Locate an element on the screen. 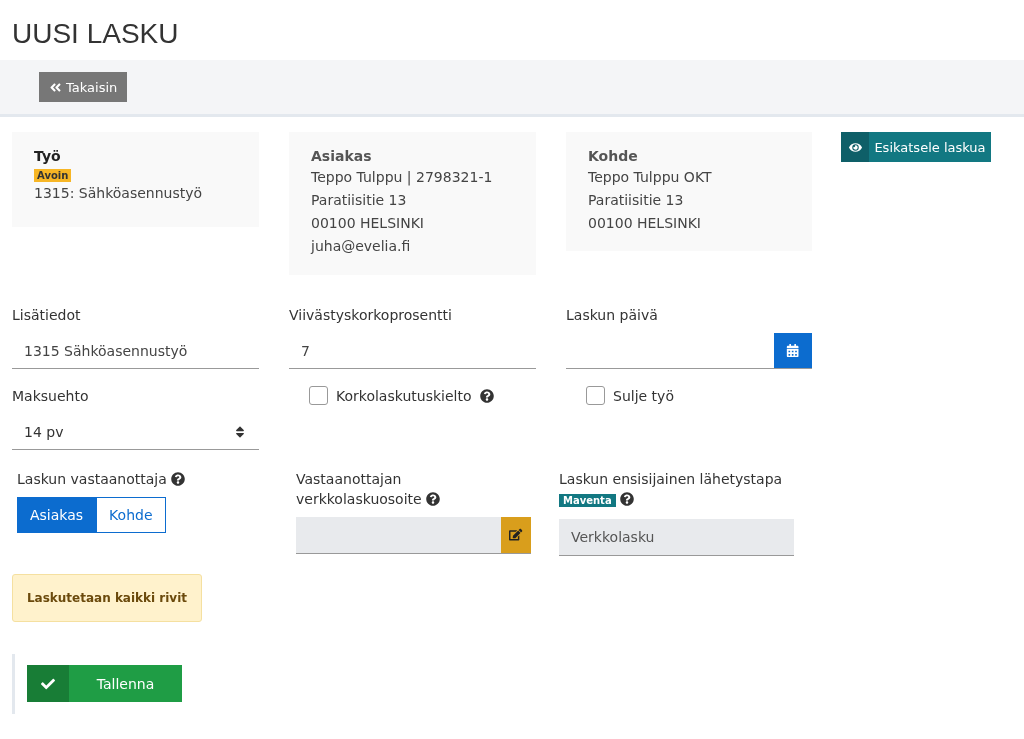  preview-button: Esikatsele laskua is located at coordinates (916, 147).